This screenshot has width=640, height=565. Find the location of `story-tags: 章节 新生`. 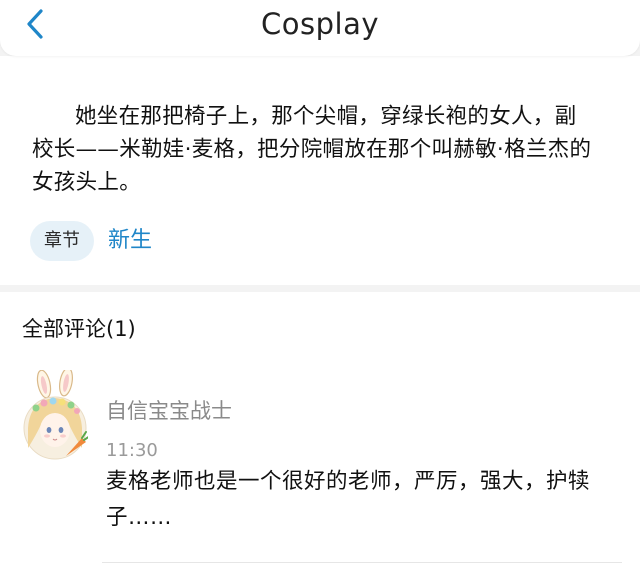

story-tags: 章节 新生 is located at coordinates (91, 241).